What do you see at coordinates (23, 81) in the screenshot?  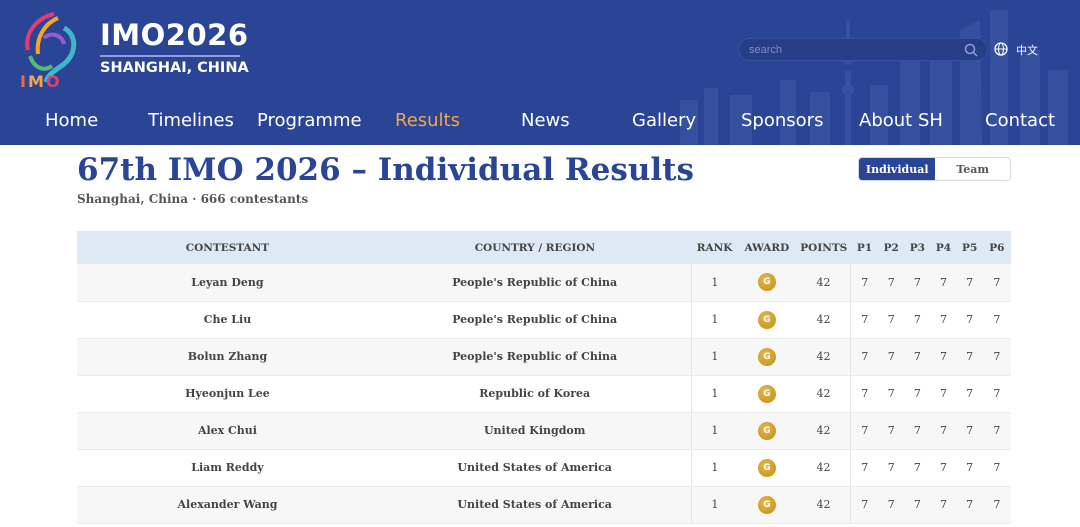 I see `svg-text: I` at bounding box center [23, 81].